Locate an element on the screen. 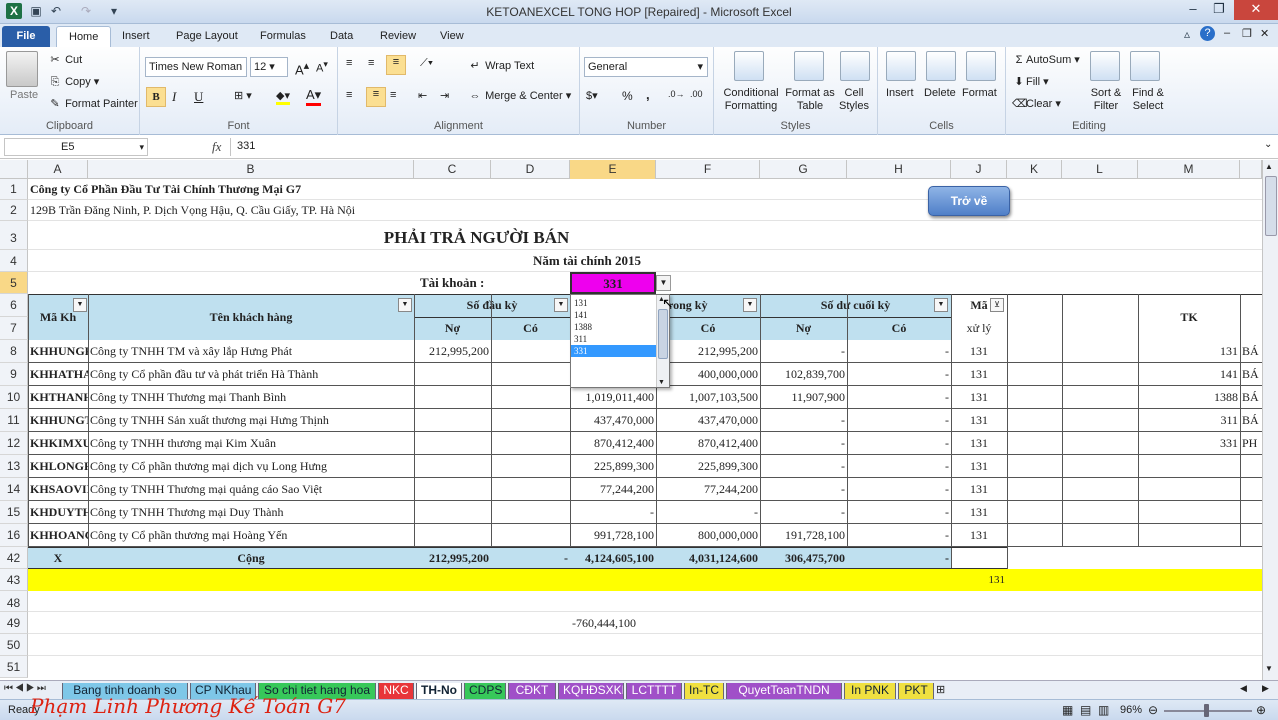 This screenshot has height=720, width=1278. col-c: C is located at coordinates (452, 169).